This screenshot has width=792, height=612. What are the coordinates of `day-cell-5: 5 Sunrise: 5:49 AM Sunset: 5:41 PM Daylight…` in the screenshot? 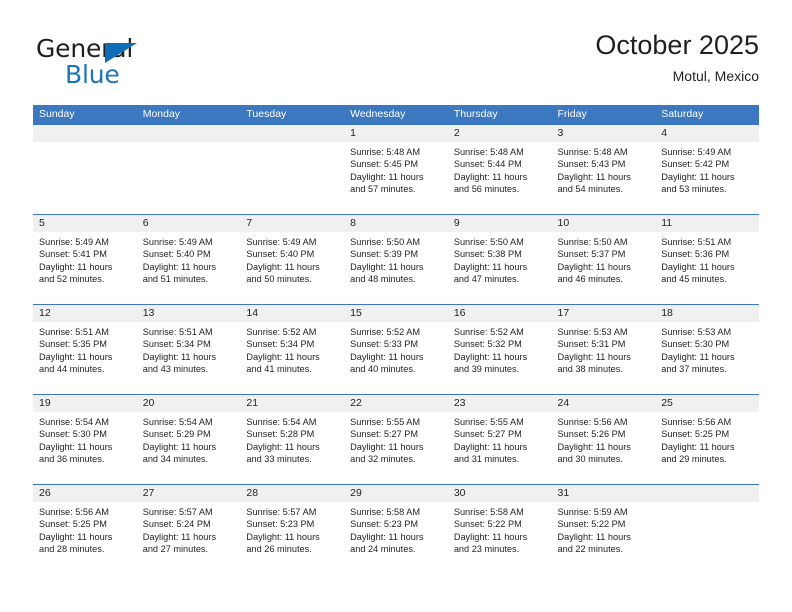 It's located at (85, 259).